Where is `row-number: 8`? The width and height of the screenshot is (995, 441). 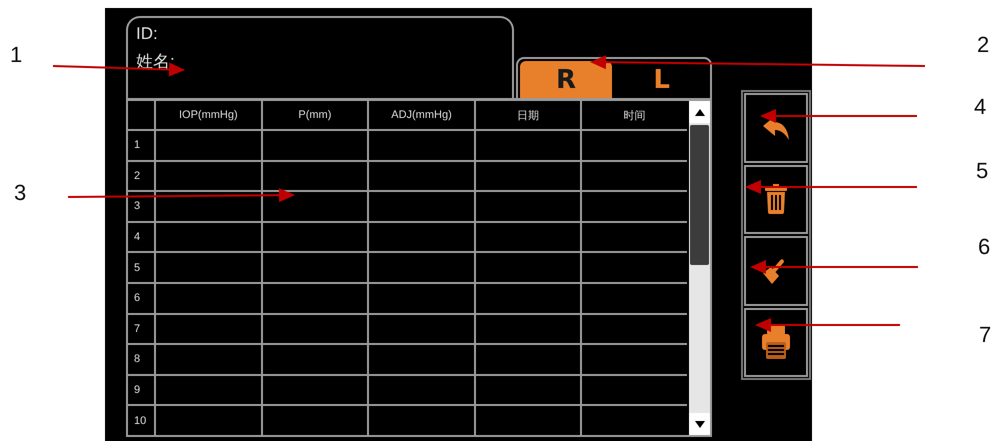
row-number: 8 is located at coordinates (141, 359).